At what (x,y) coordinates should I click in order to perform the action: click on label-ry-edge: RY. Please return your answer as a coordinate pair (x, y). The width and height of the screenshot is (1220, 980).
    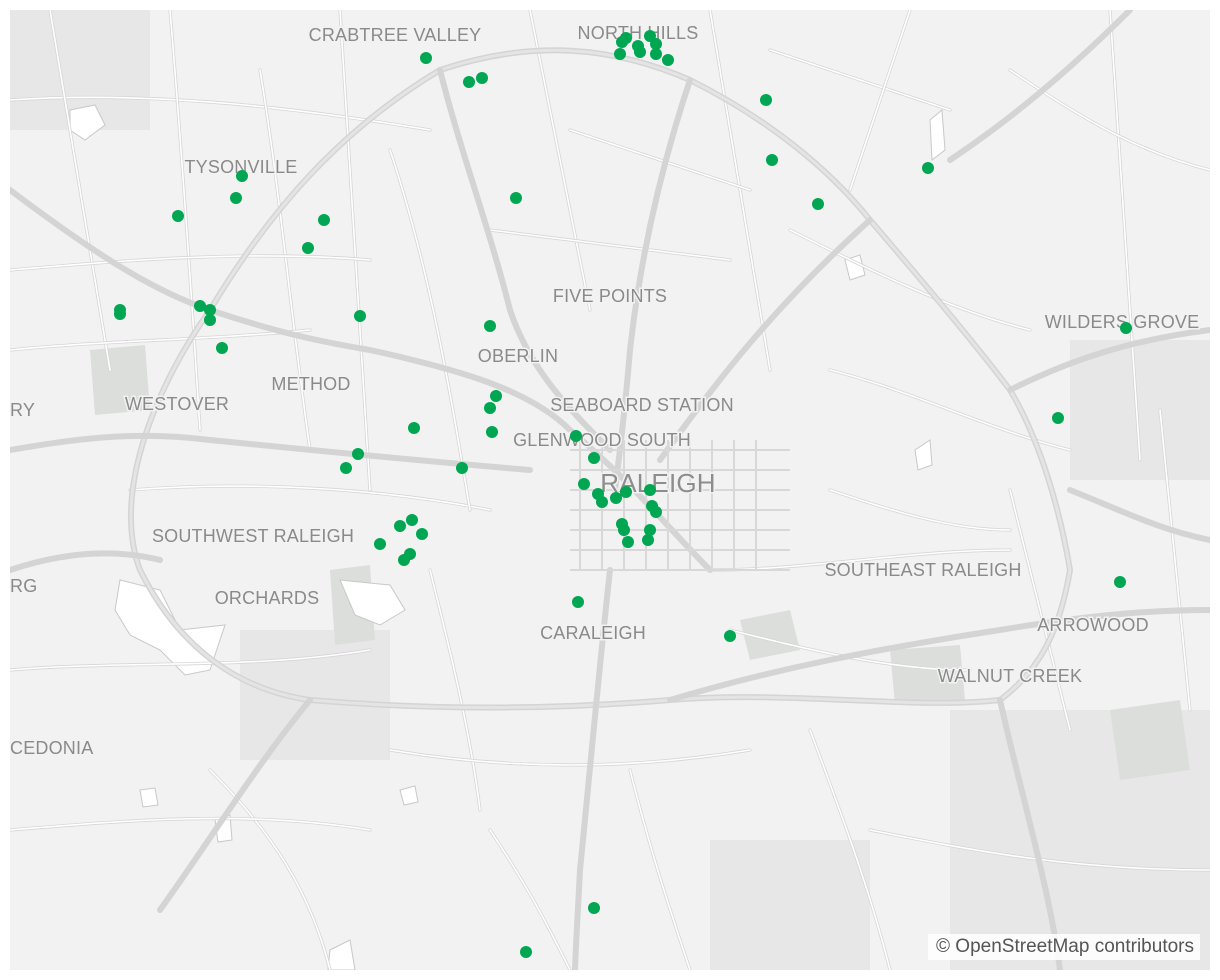
    Looking at the image, I should click on (22, 410).